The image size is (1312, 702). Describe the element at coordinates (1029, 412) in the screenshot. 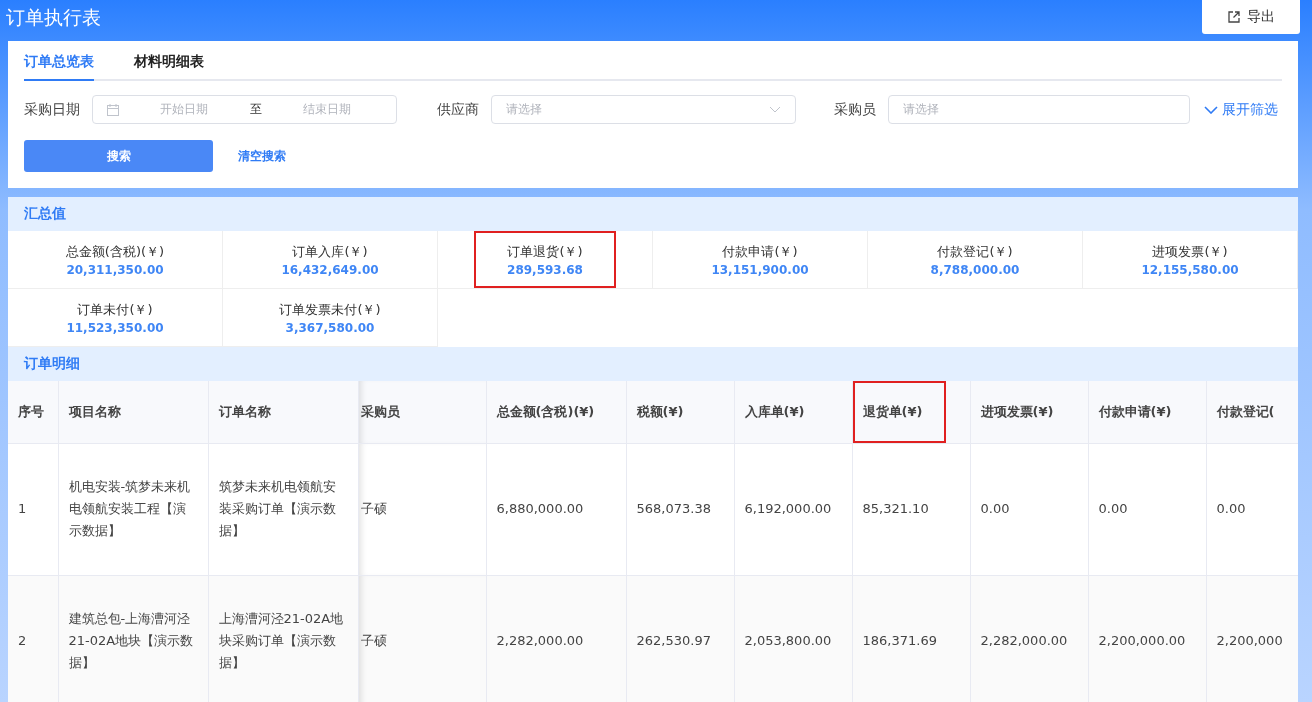

I see `column-header: 进项发票(¥)` at that location.